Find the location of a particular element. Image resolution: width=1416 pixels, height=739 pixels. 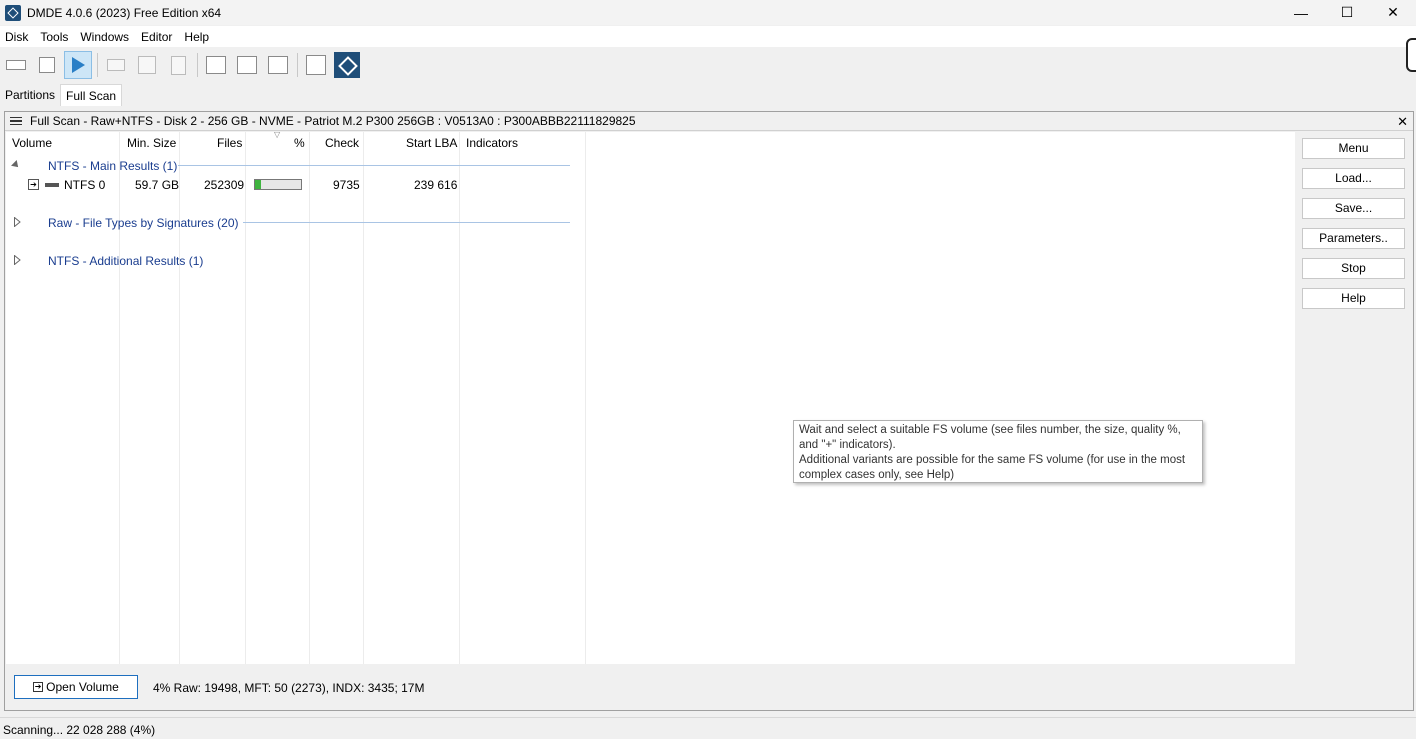

open-volume-button: ➔ Open Volume is located at coordinates (76, 687).